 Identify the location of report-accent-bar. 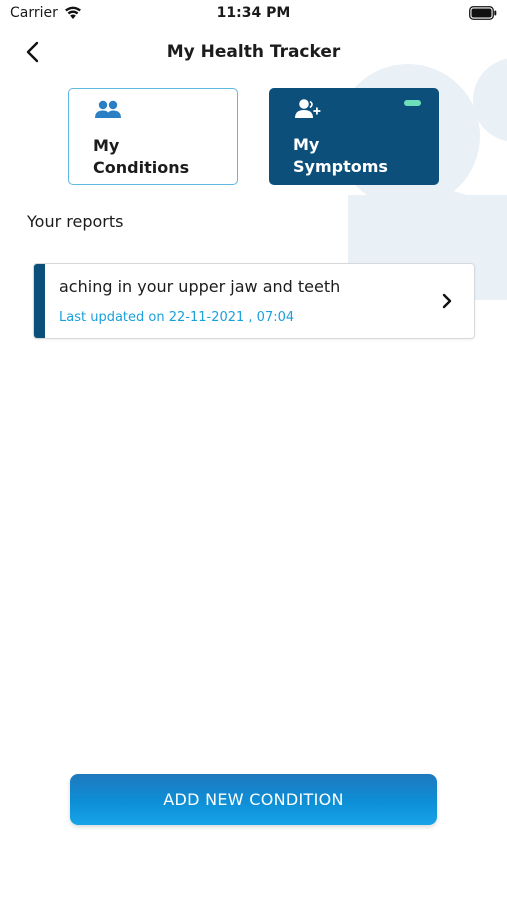
(39, 301).